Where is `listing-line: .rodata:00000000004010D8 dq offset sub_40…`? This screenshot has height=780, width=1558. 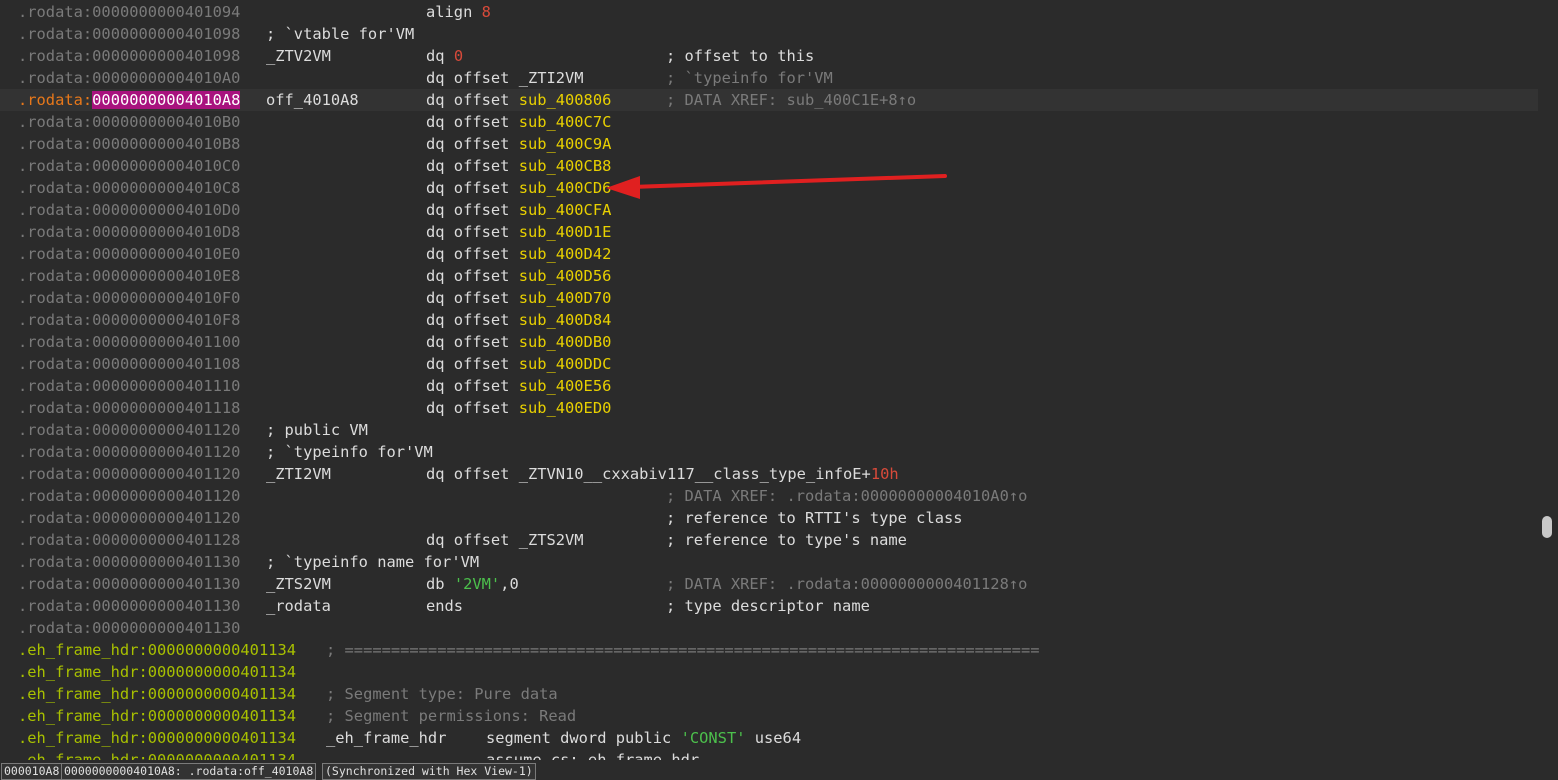 listing-line: .rodata:00000000004010D8 dq offset sub_40… is located at coordinates (769, 232).